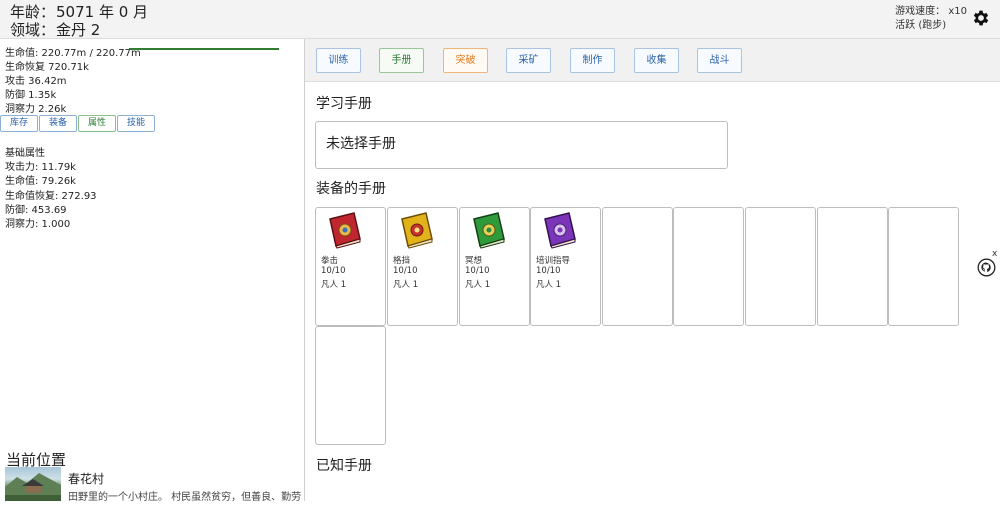 The image size is (1000, 505). Describe the element at coordinates (489, 230) in the screenshot. I see `green-book-icon` at that location.